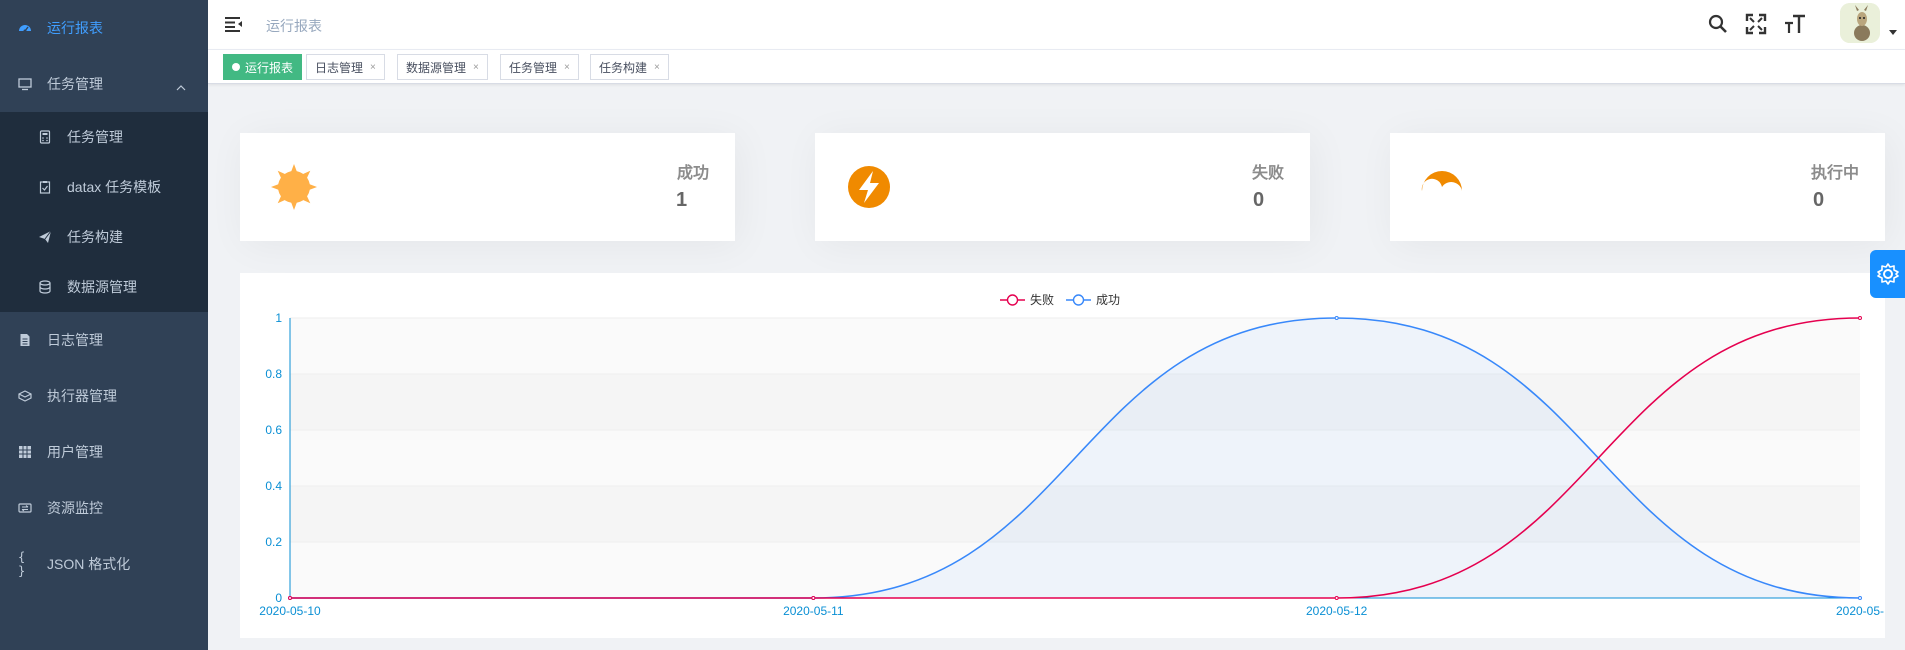 The width and height of the screenshot is (1905, 650). I want to click on card-running: 执行中 0, so click(1637, 187).